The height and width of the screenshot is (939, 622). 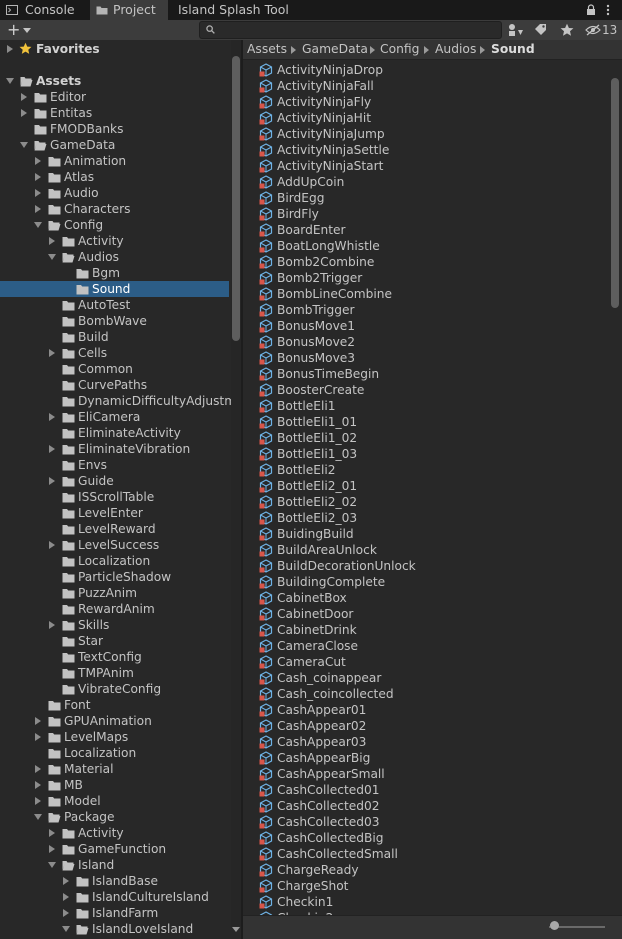 What do you see at coordinates (114, 593) in the screenshot?
I see `tree-item-puzzanim: PuzzAnim` at bounding box center [114, 593].